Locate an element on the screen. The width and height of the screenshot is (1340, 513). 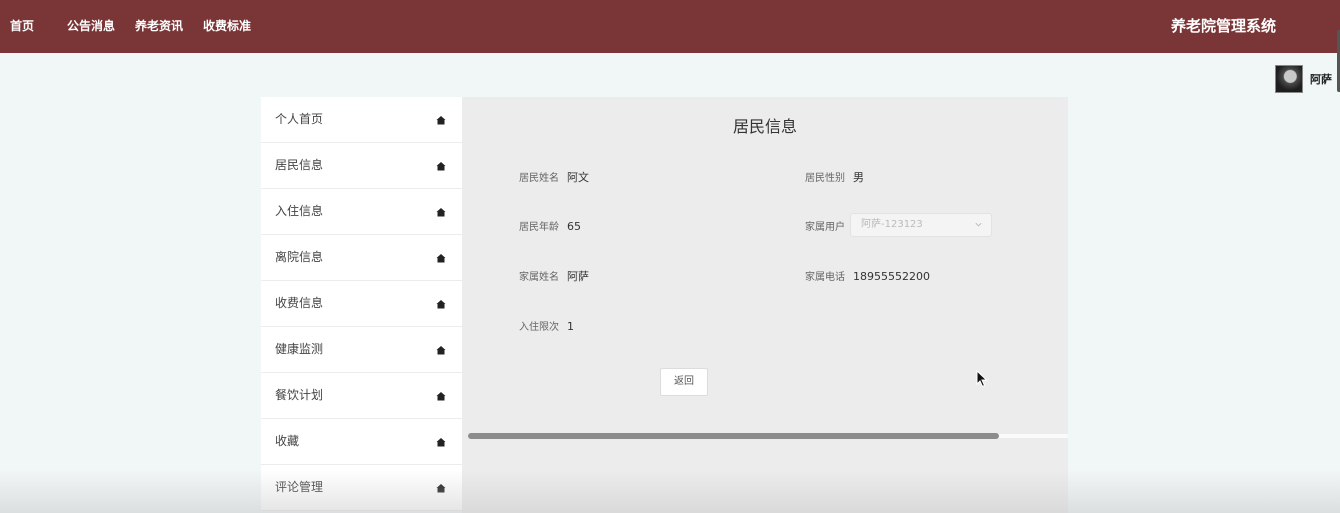
sidebar-item-resident-info: 居民信息 is located at coordinates (361, 166).